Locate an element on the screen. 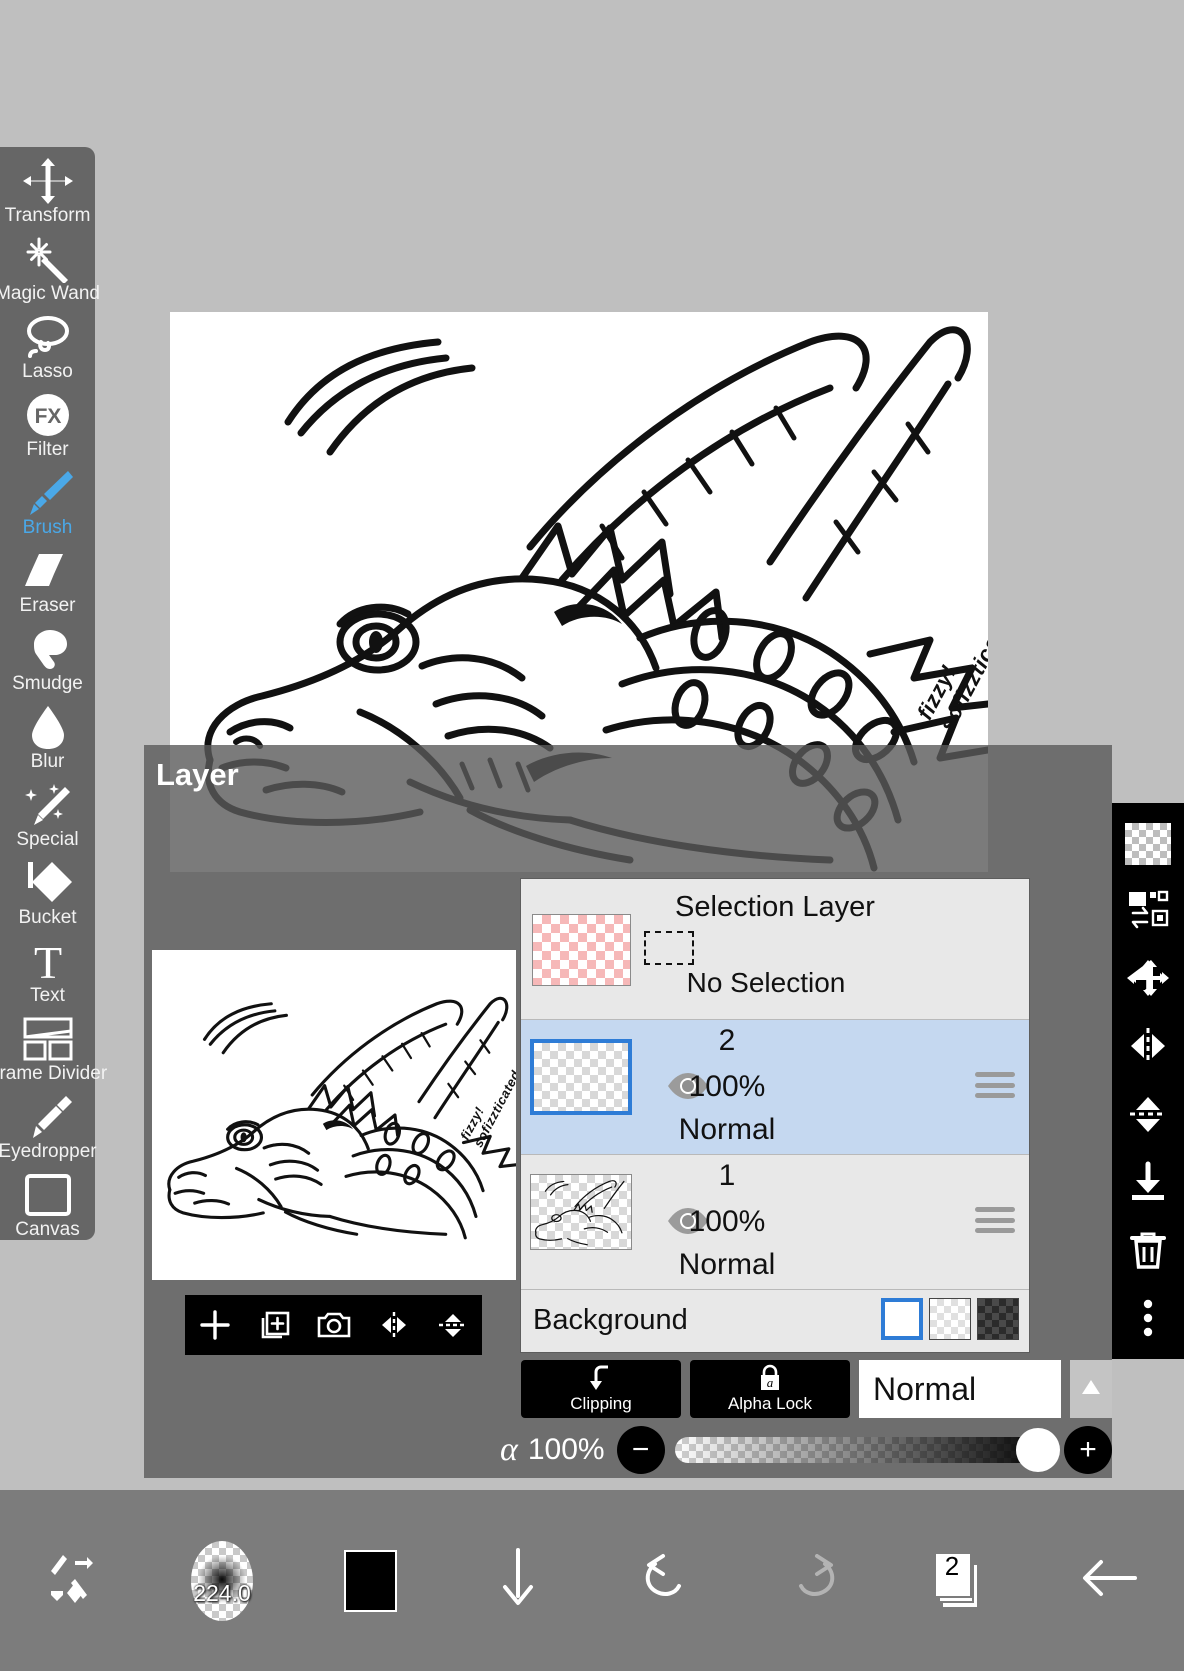 The image size is (1184, 1671). camera-icon is located at coordinates (334, 1325).